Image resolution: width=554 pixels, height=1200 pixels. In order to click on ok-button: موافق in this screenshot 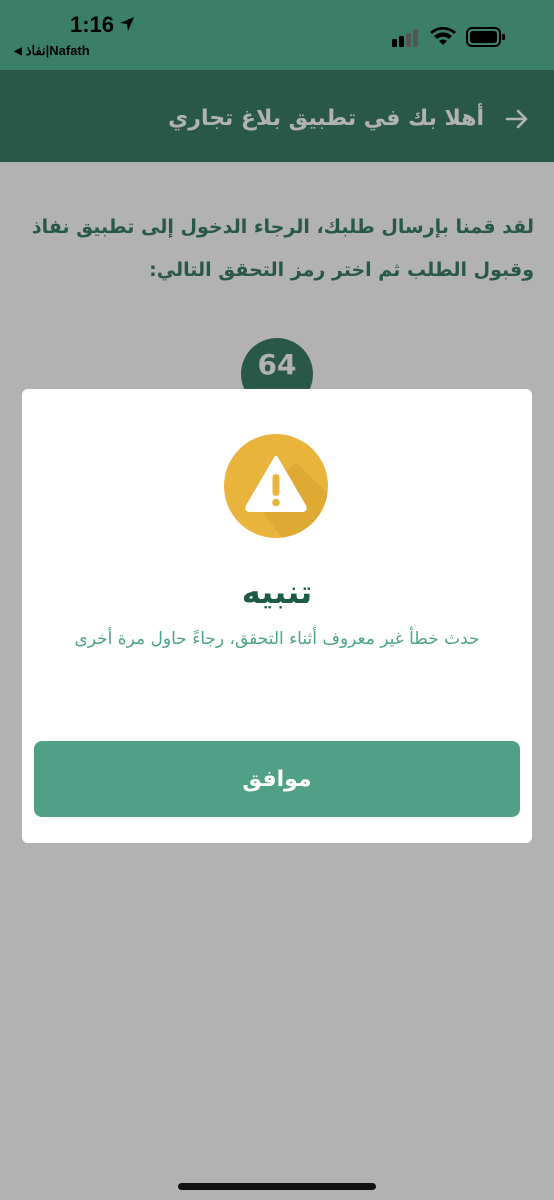, I will do `click(277, 779)`.